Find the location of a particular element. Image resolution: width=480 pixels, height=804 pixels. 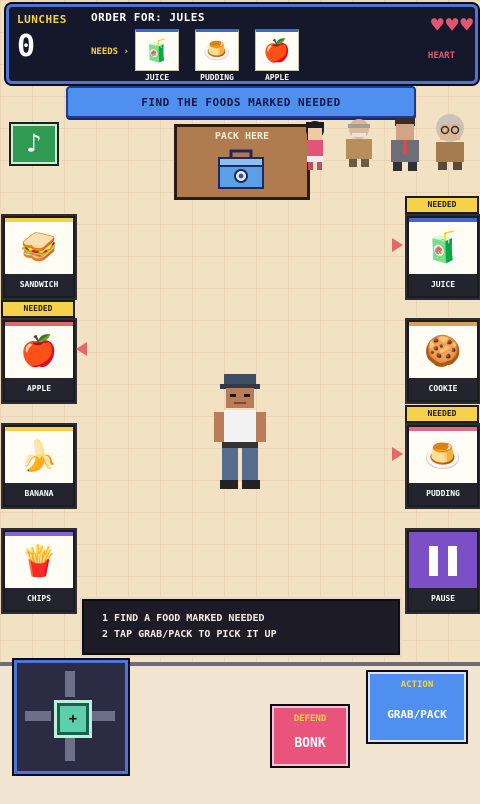

food-card-pudding: 🍮 PUDDING is located at coordinates (443, 466).